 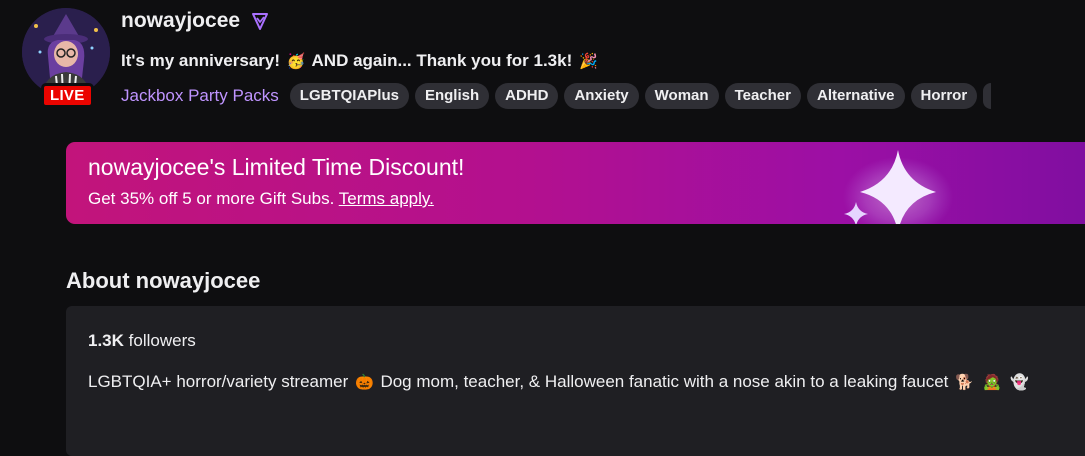 What do you see at coordinates (964, 382) in the screenshot?
I see `dog-emoji-icon: 🐕` at bounding box center [964, 382].